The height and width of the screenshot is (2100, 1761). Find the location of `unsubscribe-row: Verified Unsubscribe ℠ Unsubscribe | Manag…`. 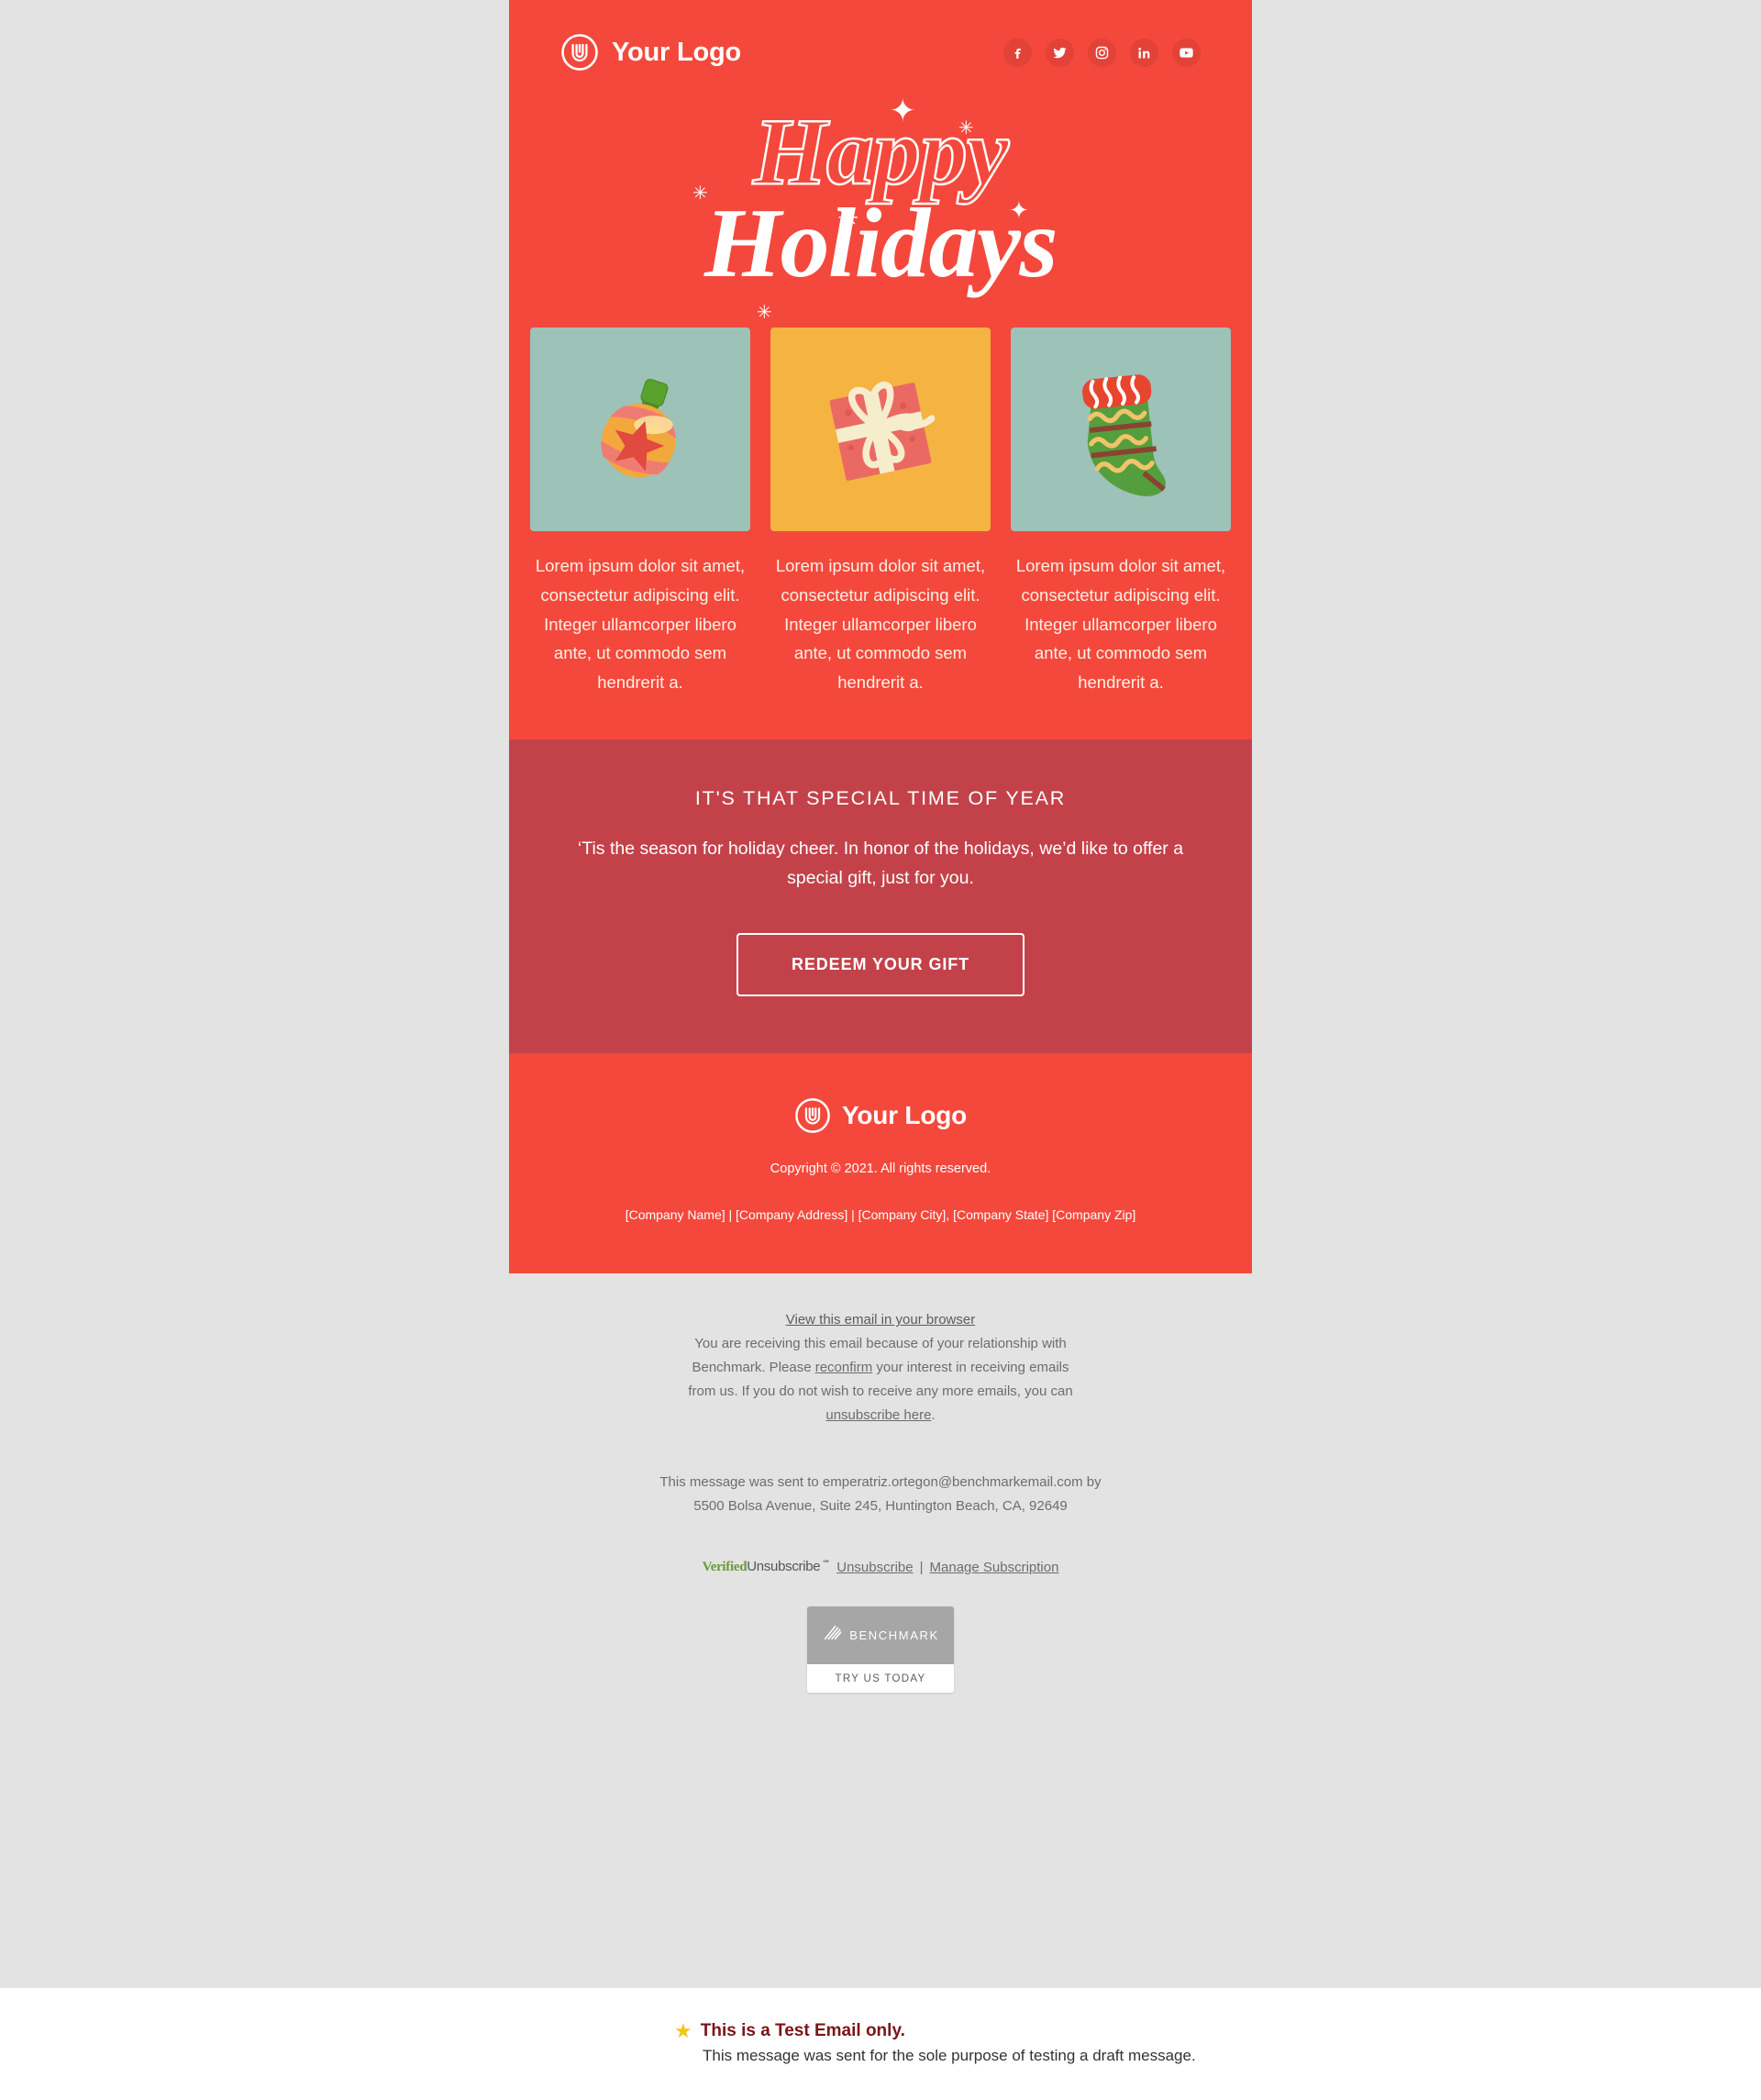

unsubscribe-row: Verified Unsubscribe ℠ Unsubscribe | Manag… is located at coordinates (880, 1567).